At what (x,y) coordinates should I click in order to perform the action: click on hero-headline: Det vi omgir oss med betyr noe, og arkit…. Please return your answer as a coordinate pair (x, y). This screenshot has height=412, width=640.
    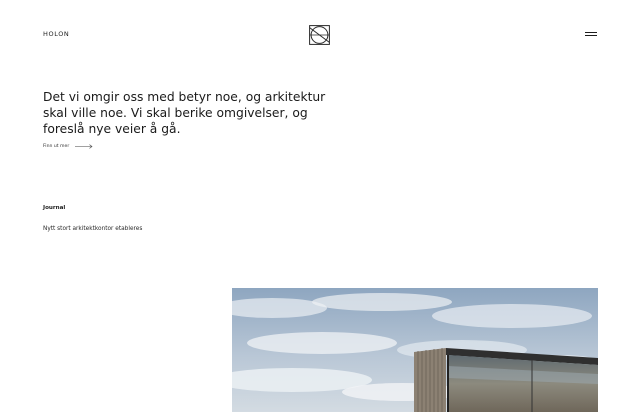
    Looking at the image, I should click on (184, 113).